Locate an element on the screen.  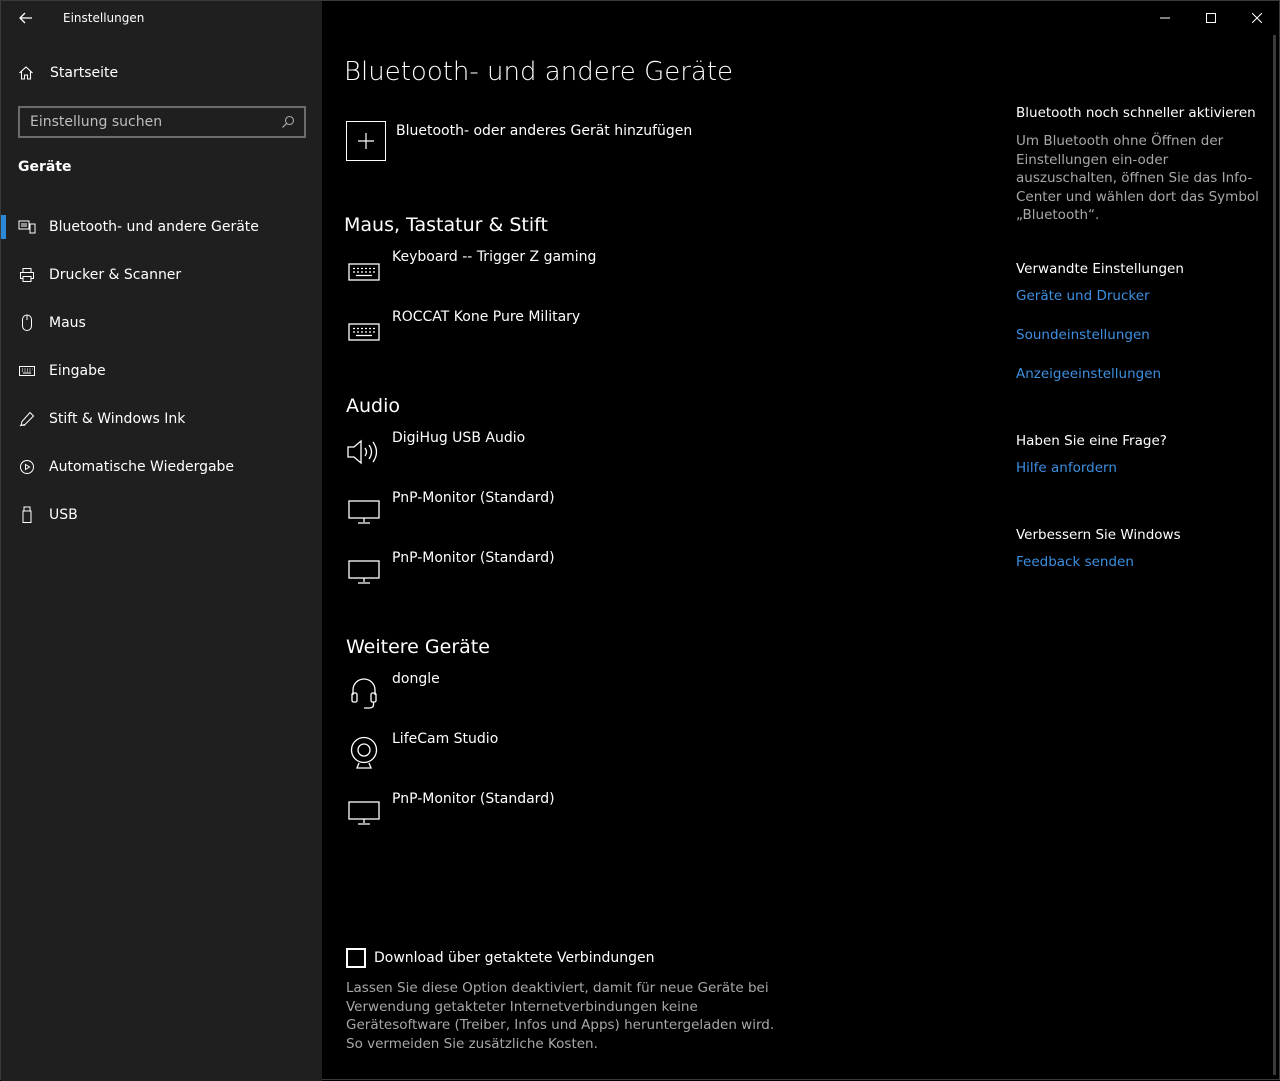
improve-windows-heading: Verbessern Sie Windows is located at coordinates (1098, 535).